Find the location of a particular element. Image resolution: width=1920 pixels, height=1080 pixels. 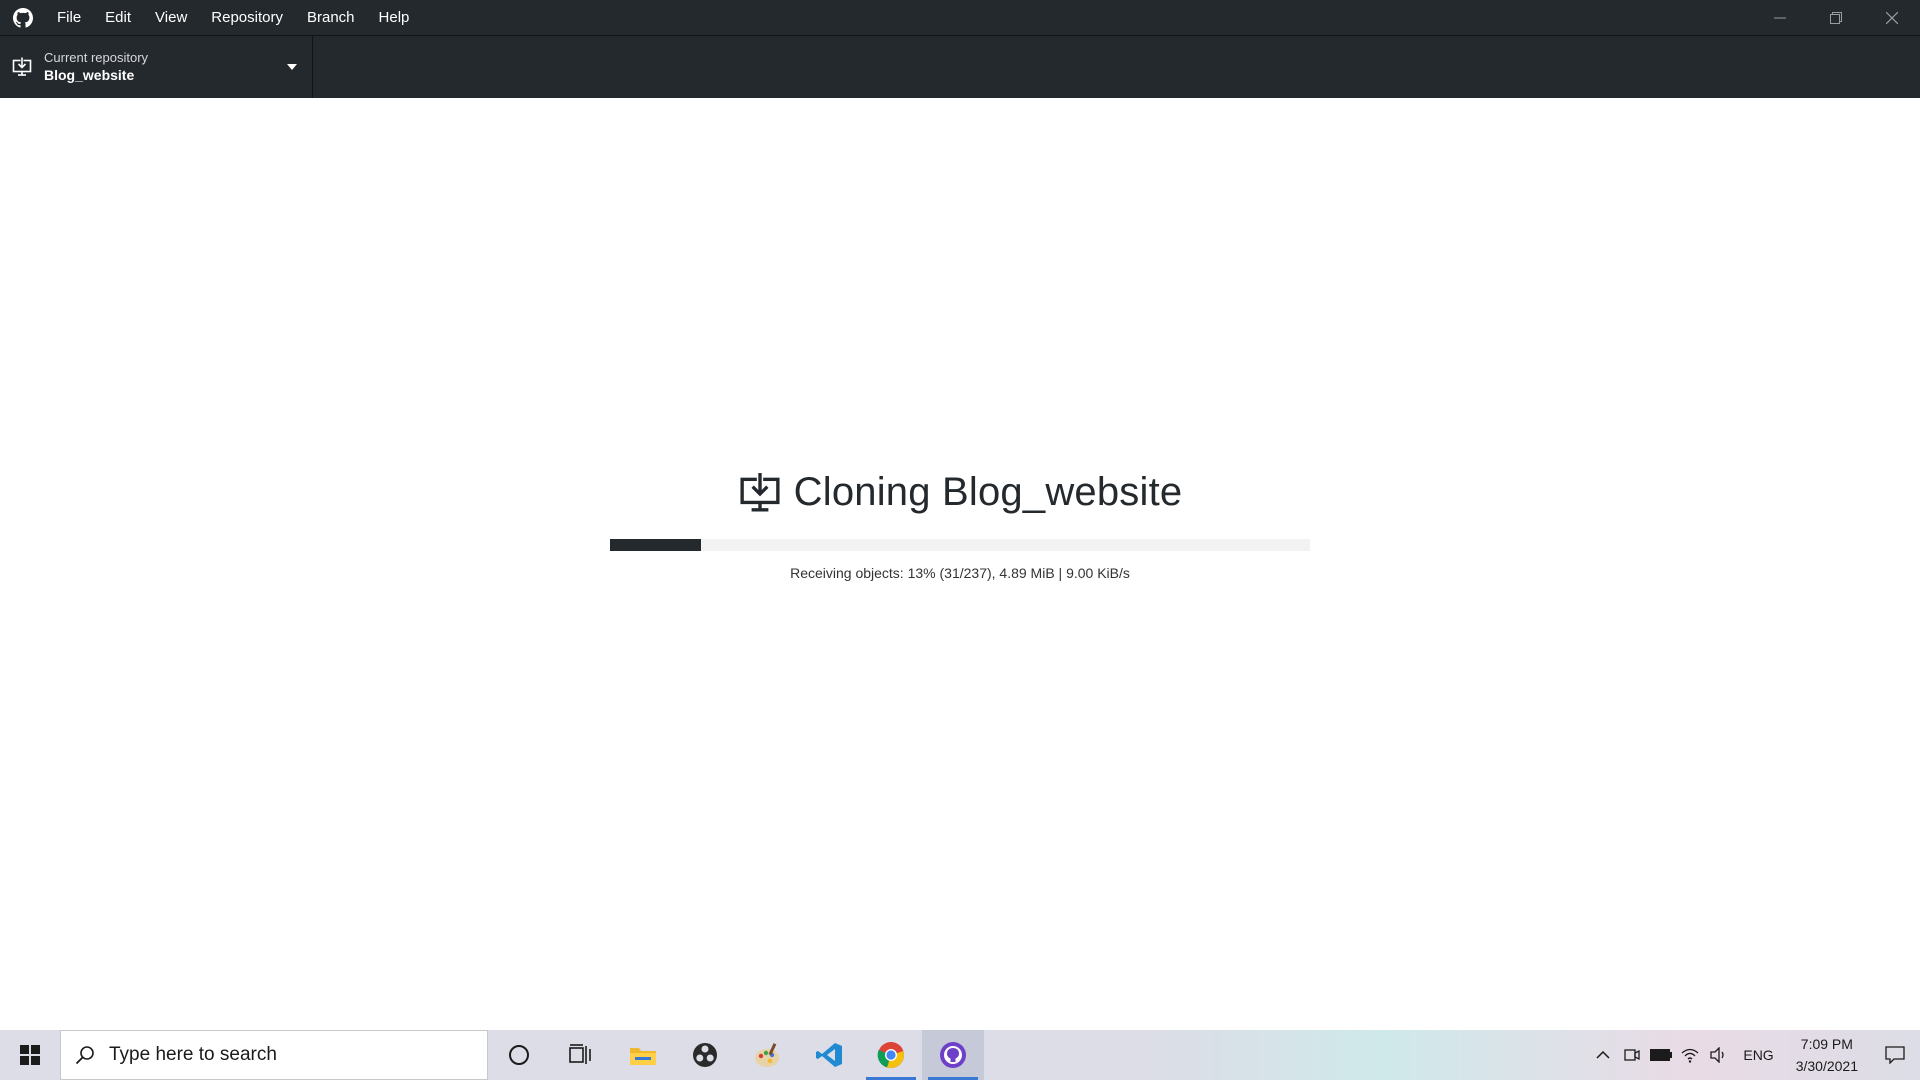

close-button is located at coordinates (1892, 17).